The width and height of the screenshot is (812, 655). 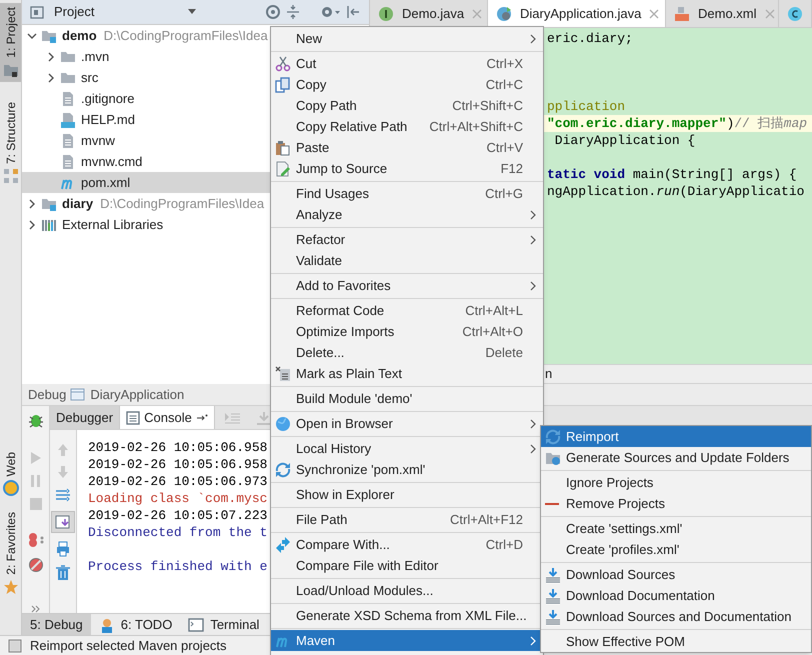 I want to click on editor-tab: Demo.java, so click(x=429, y=13).